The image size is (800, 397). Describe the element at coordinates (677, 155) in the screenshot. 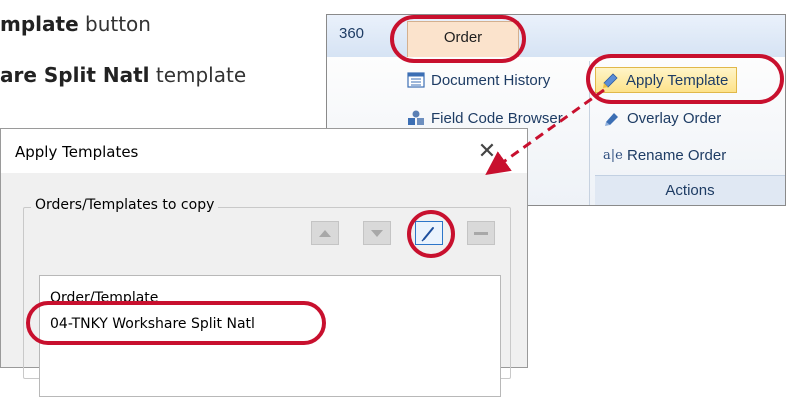

I see `rename-order-label: Rename Order` at that location.